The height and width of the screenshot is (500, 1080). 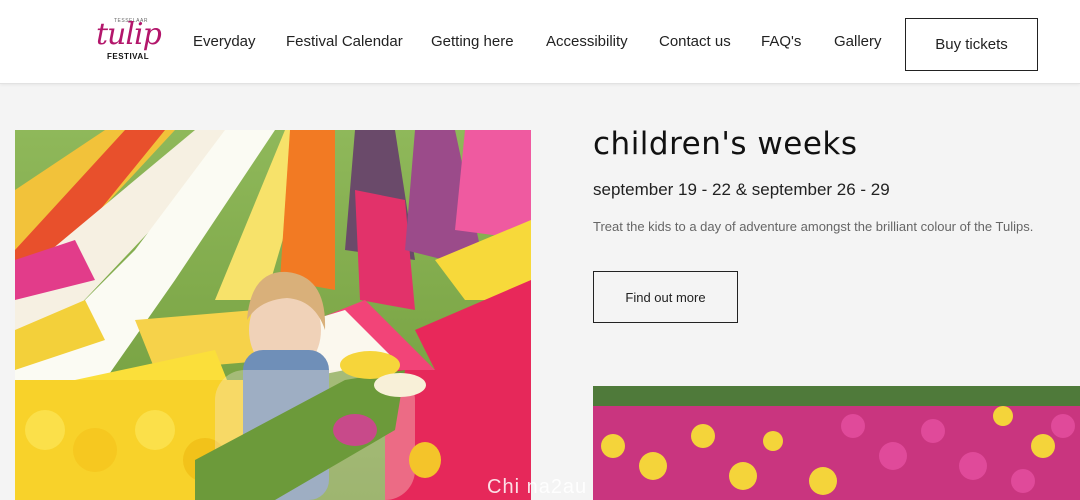 I want to click on nav-festival-calendar: Festival Calendar, so click(x=344, y=41).